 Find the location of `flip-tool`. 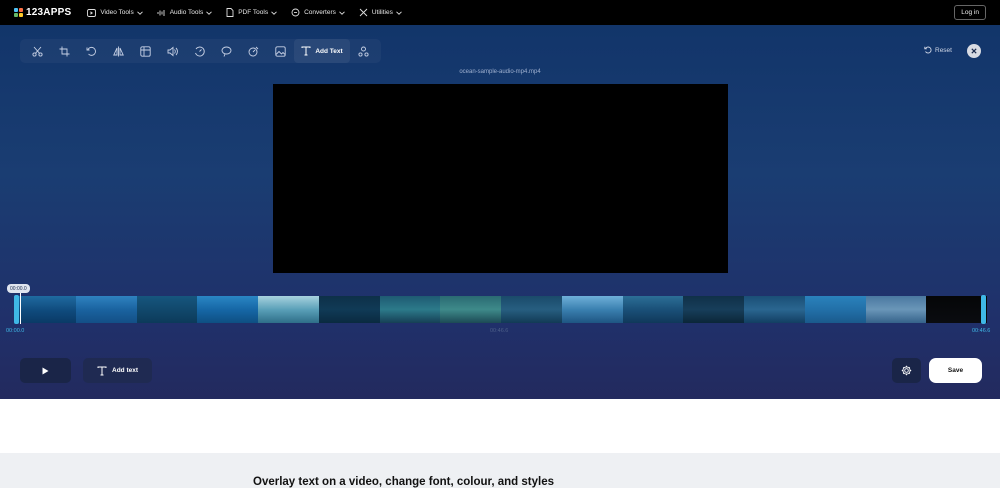

flip-tool is located at coordinates (118, 51).